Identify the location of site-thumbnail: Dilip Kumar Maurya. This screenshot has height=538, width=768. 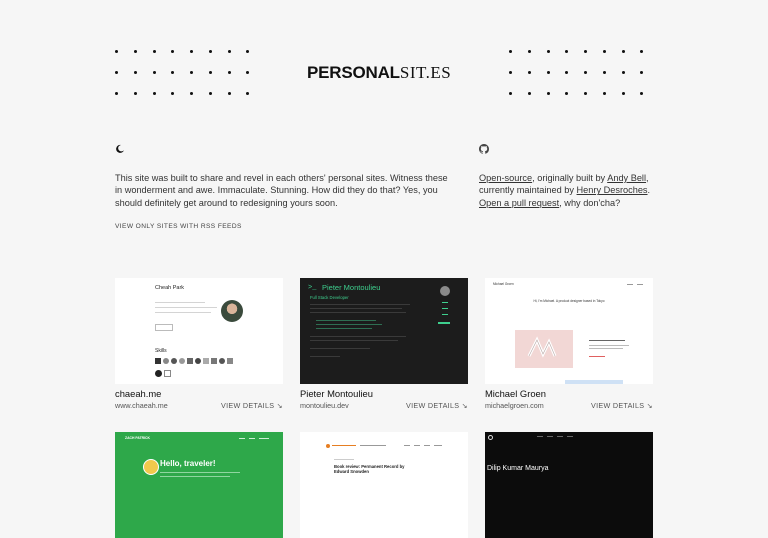
(569, 485).